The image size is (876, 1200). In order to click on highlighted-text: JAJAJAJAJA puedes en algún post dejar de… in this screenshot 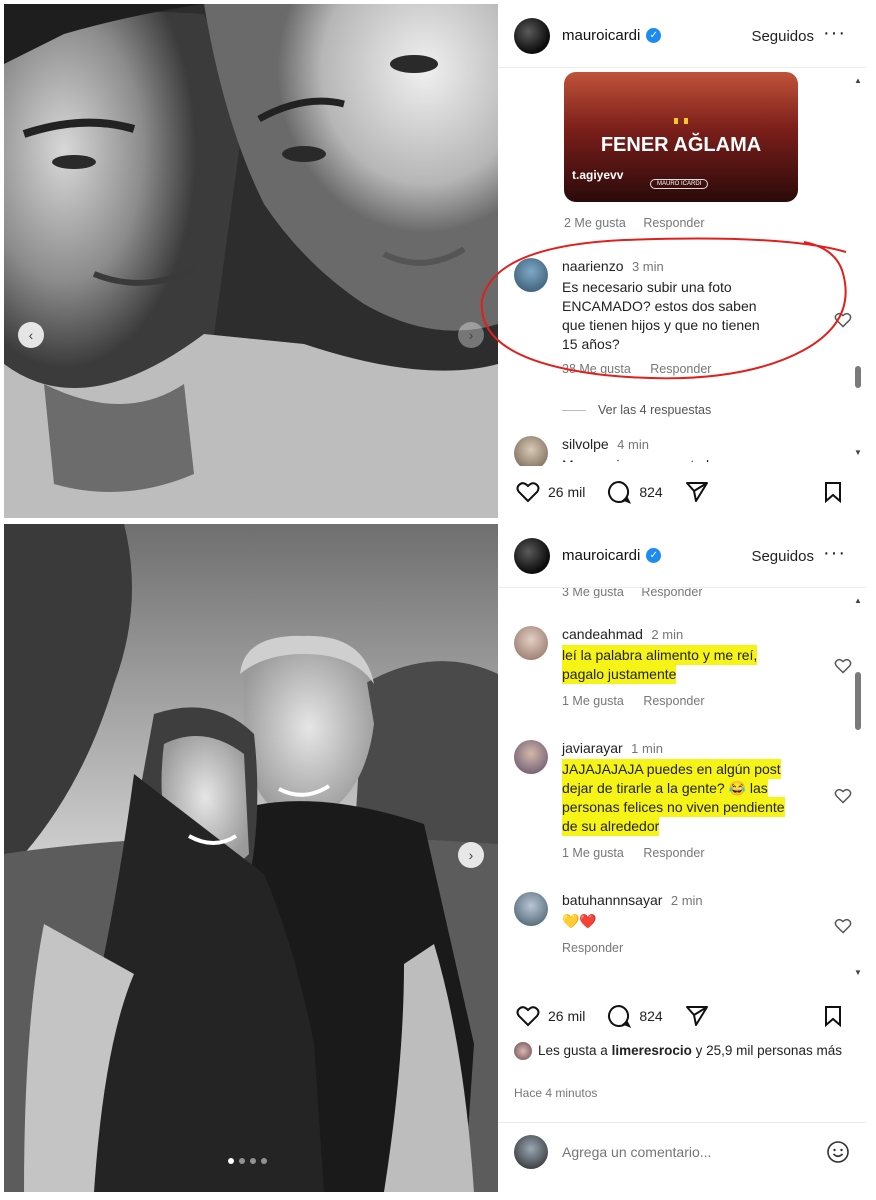, I will do `click(673, 797)`.